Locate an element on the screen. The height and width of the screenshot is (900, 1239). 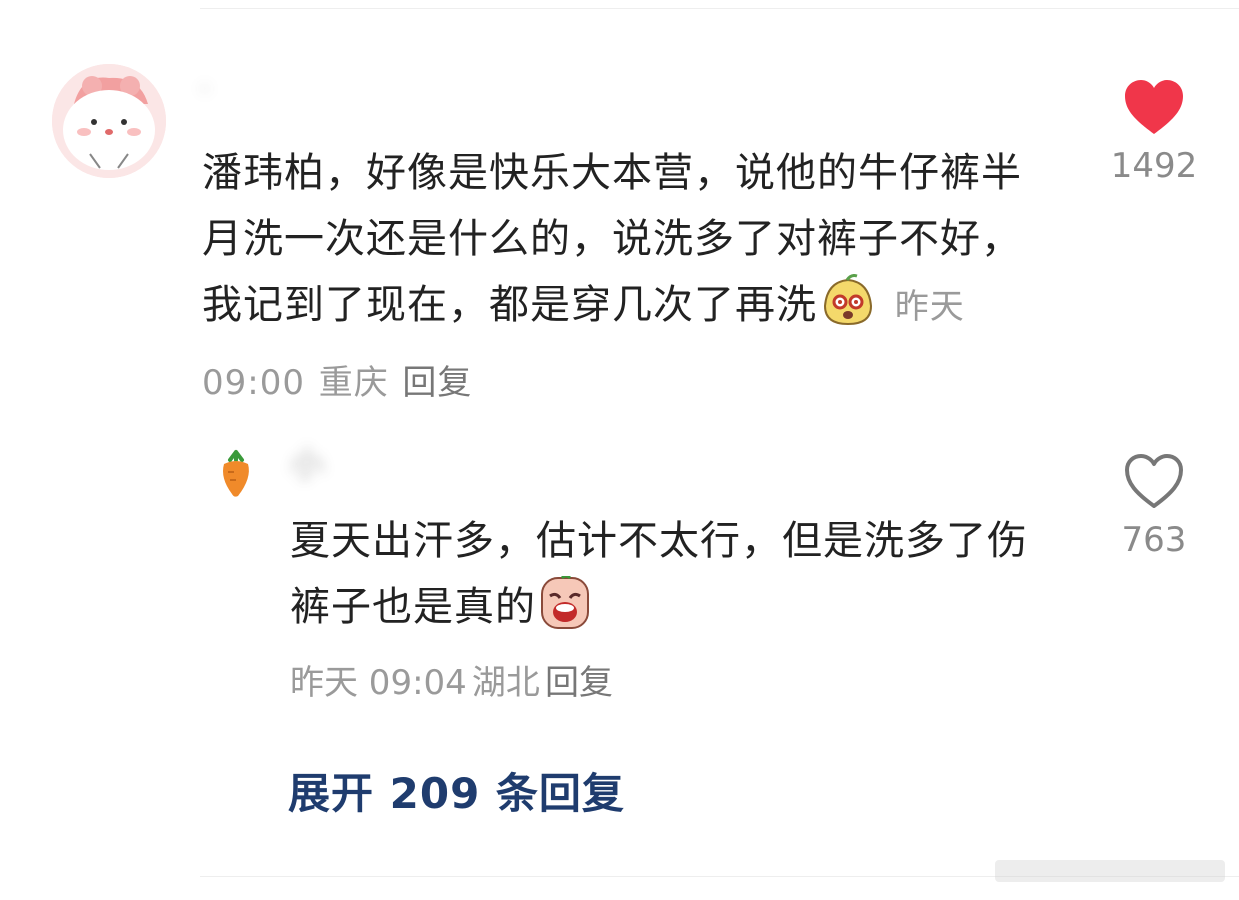
comment-reply-button: 回复 is located at coordinates (437, 383).